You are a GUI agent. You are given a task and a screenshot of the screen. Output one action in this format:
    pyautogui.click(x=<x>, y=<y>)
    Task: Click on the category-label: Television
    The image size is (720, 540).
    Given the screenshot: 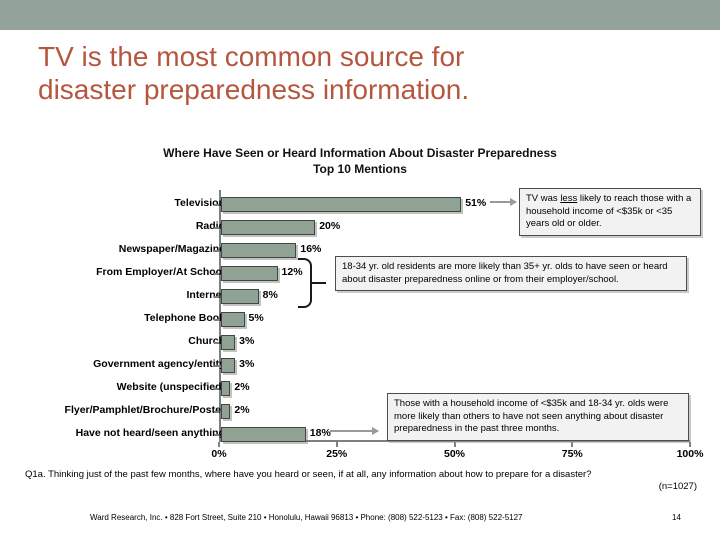 What is the action you would take?
    pyautogui.click(x=199, y=203)
    